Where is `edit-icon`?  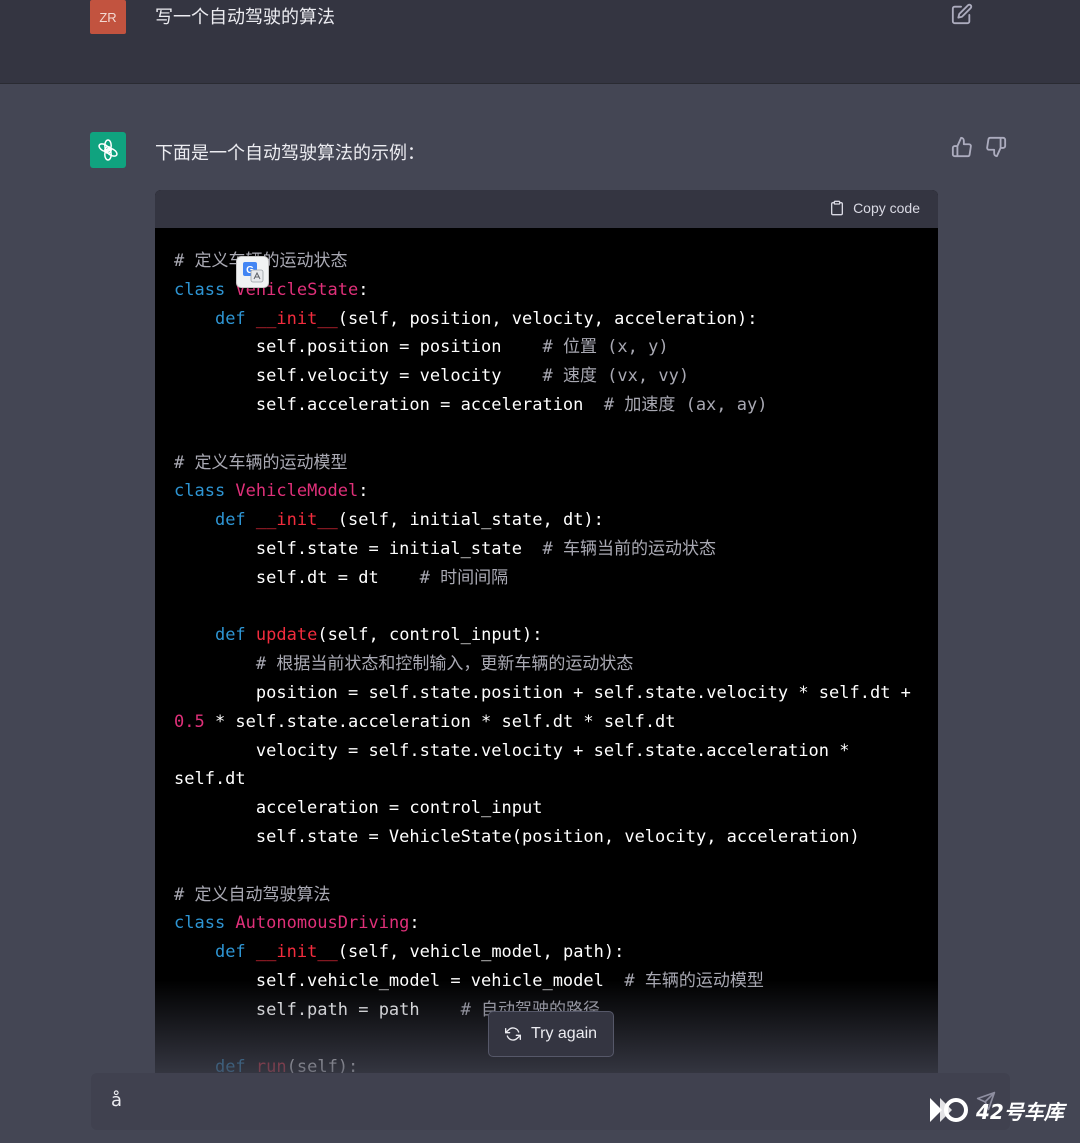 edit-icon is located at coordinates (962, 14).